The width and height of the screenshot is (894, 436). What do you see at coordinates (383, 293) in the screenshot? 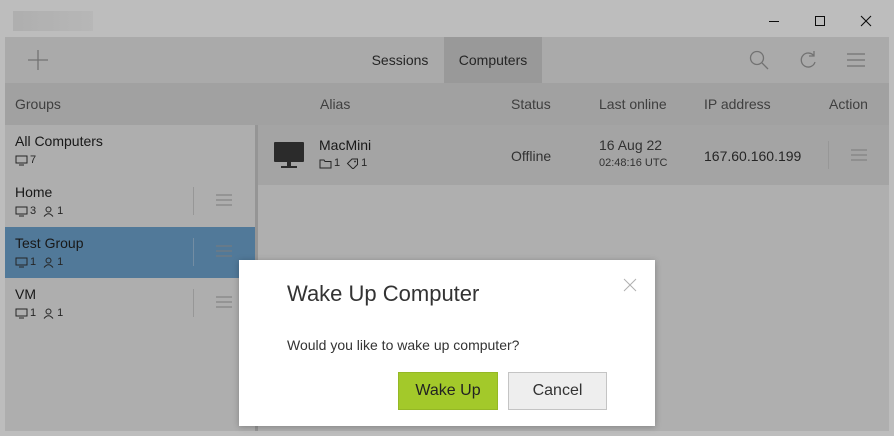
I see `dialog-title: Wake Up Computer` at bounding box center [383, 293].